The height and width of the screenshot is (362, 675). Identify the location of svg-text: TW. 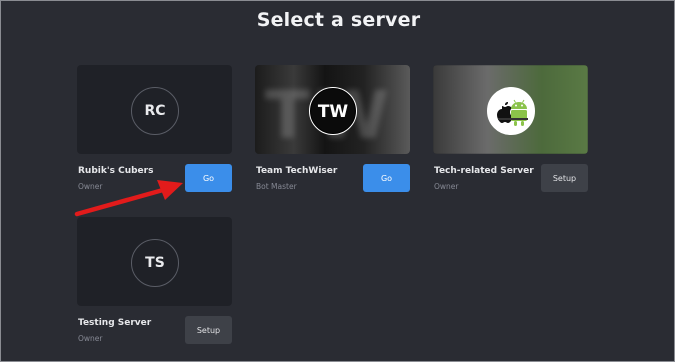
(333, 112).